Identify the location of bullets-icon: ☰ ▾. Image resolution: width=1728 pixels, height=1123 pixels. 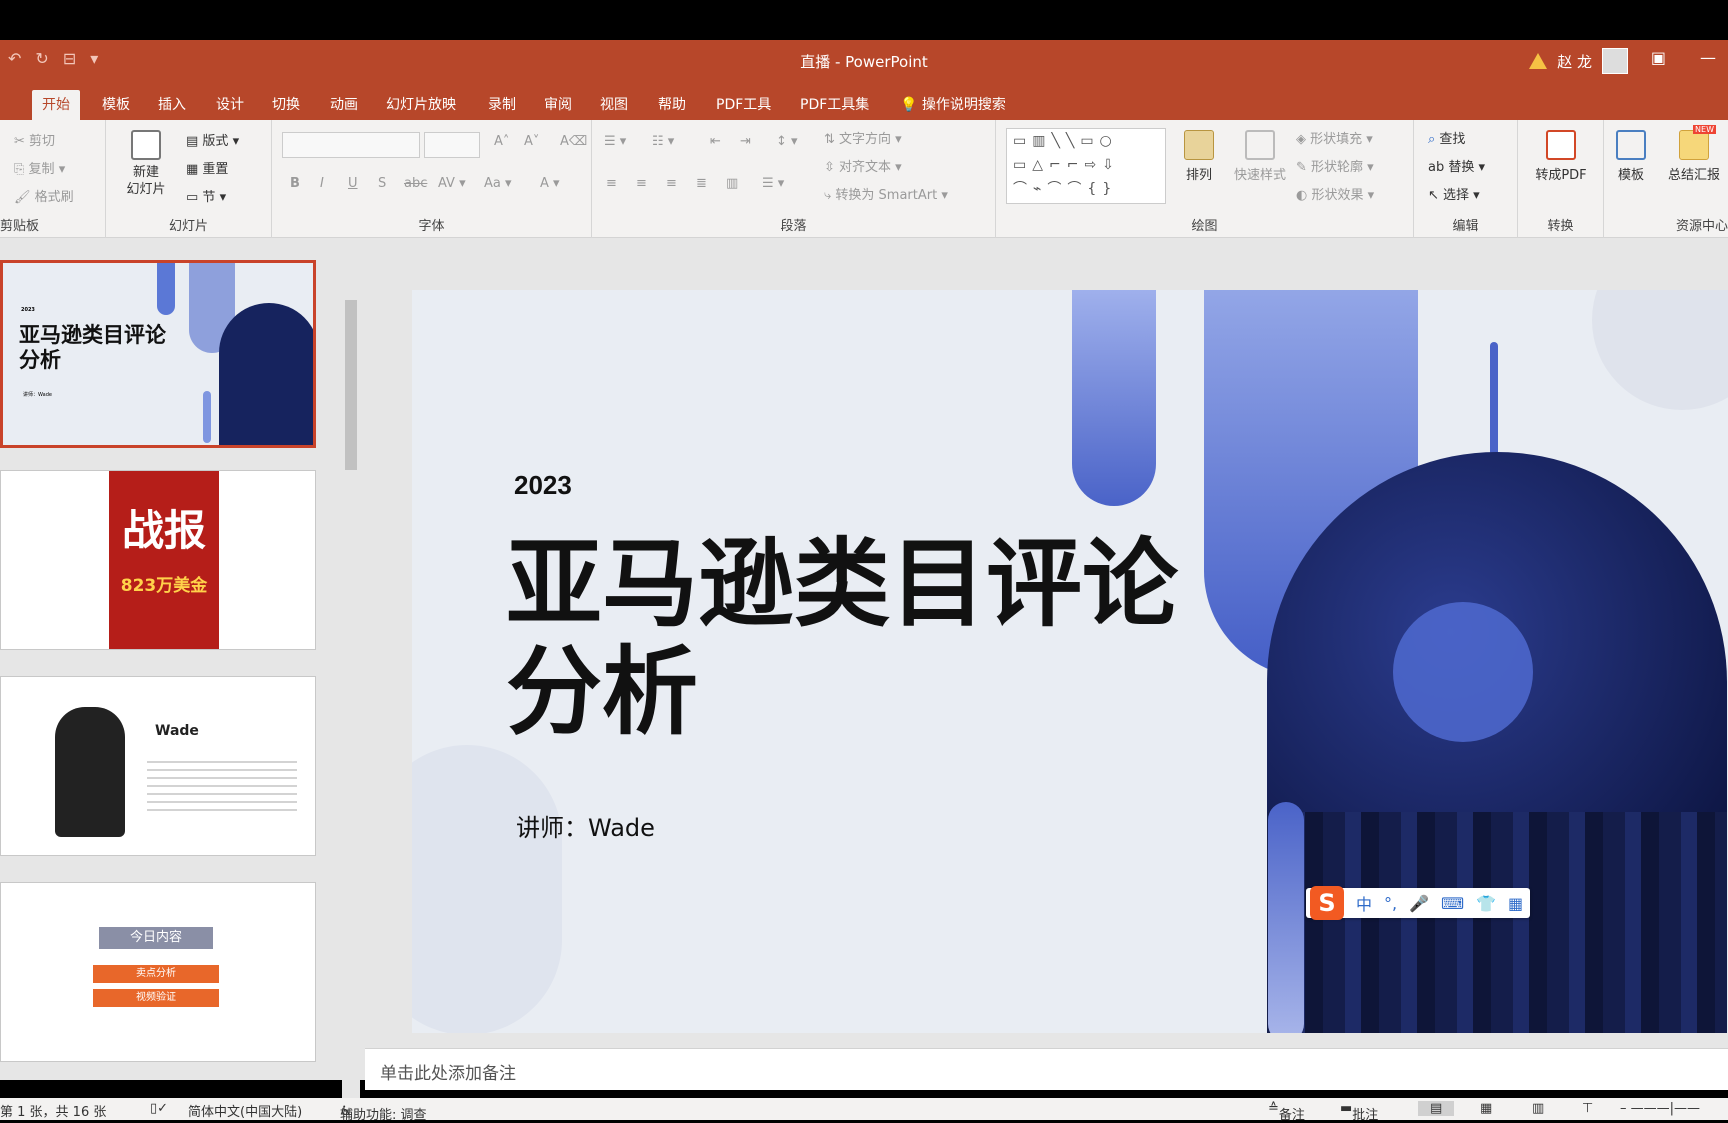
(615, 141).